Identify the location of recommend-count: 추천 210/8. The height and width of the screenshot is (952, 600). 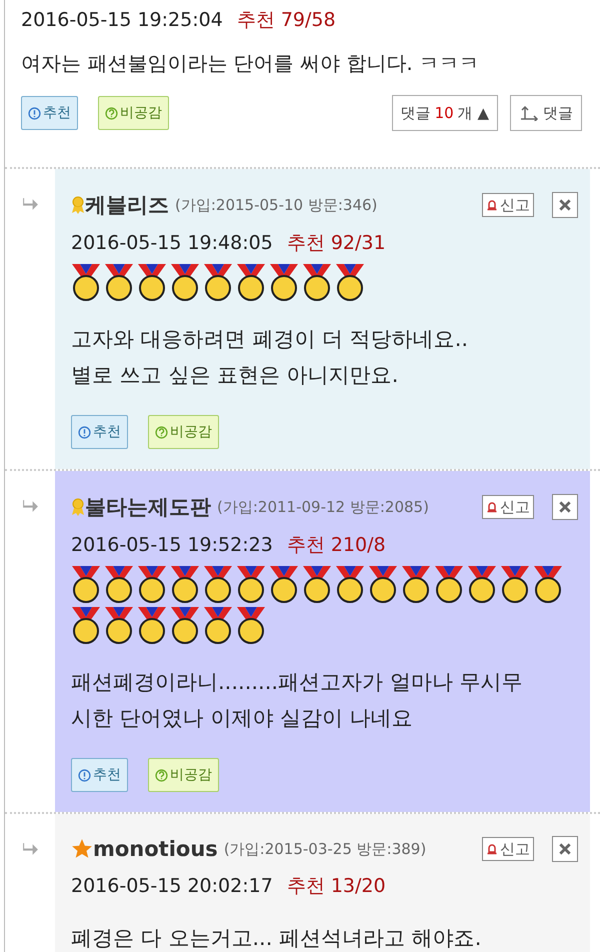
(336, 545).